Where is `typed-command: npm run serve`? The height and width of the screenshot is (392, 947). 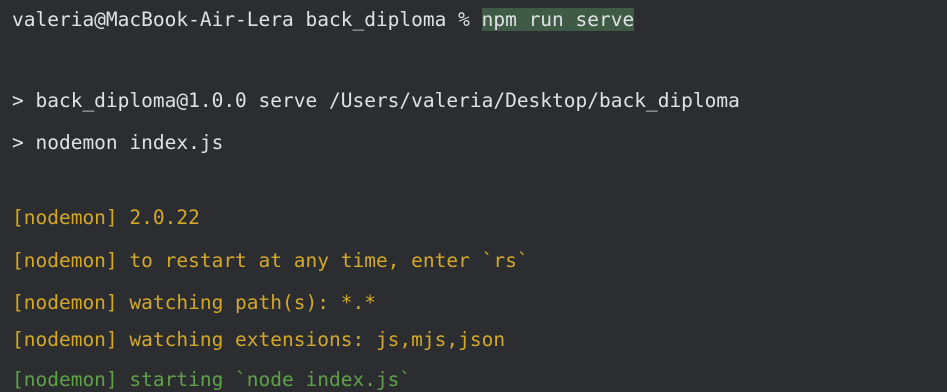
typed-command: npm run serve is located at coordinates (558, 19).